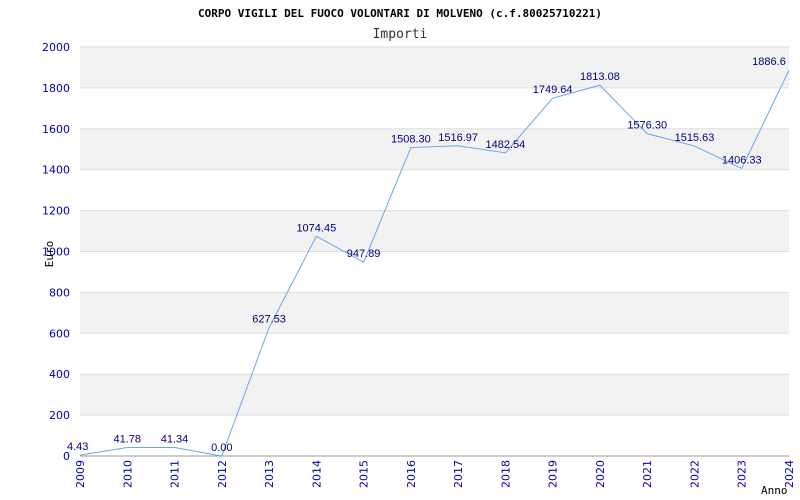 The width and height of the screenshot is (800, 500). Describe the element at coordinates (59, 333) in the screenshot. I see `y-tick-label: 600` at that location.